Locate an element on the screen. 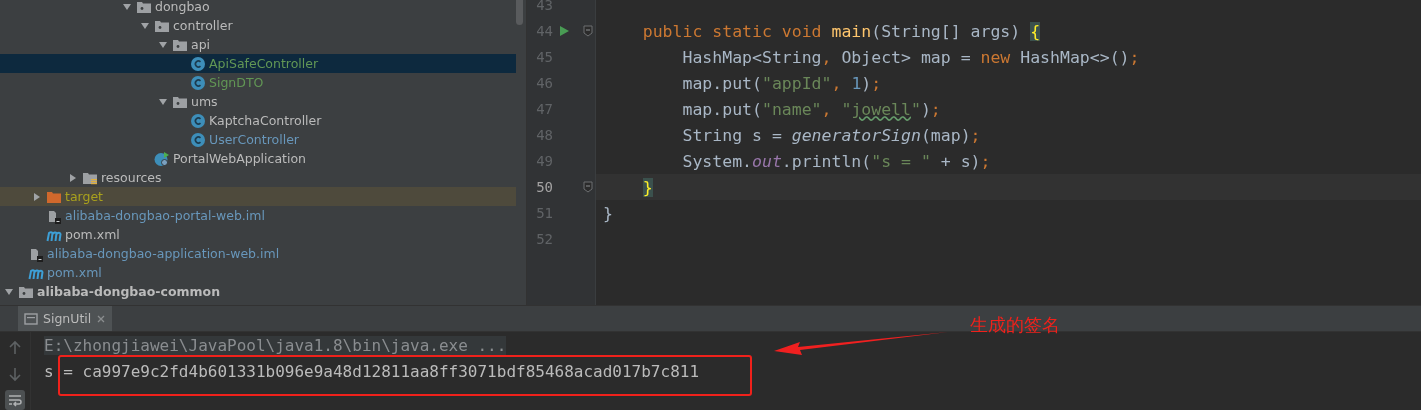  application-class-icon is located at coordinates (162, 158).